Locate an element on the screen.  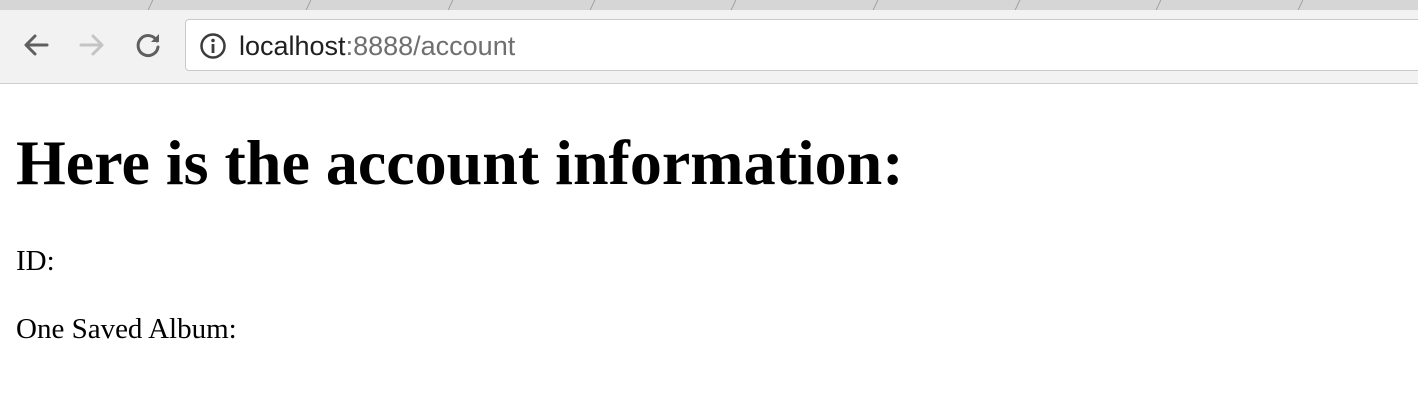
back-button is located at coordinates (36, 45).